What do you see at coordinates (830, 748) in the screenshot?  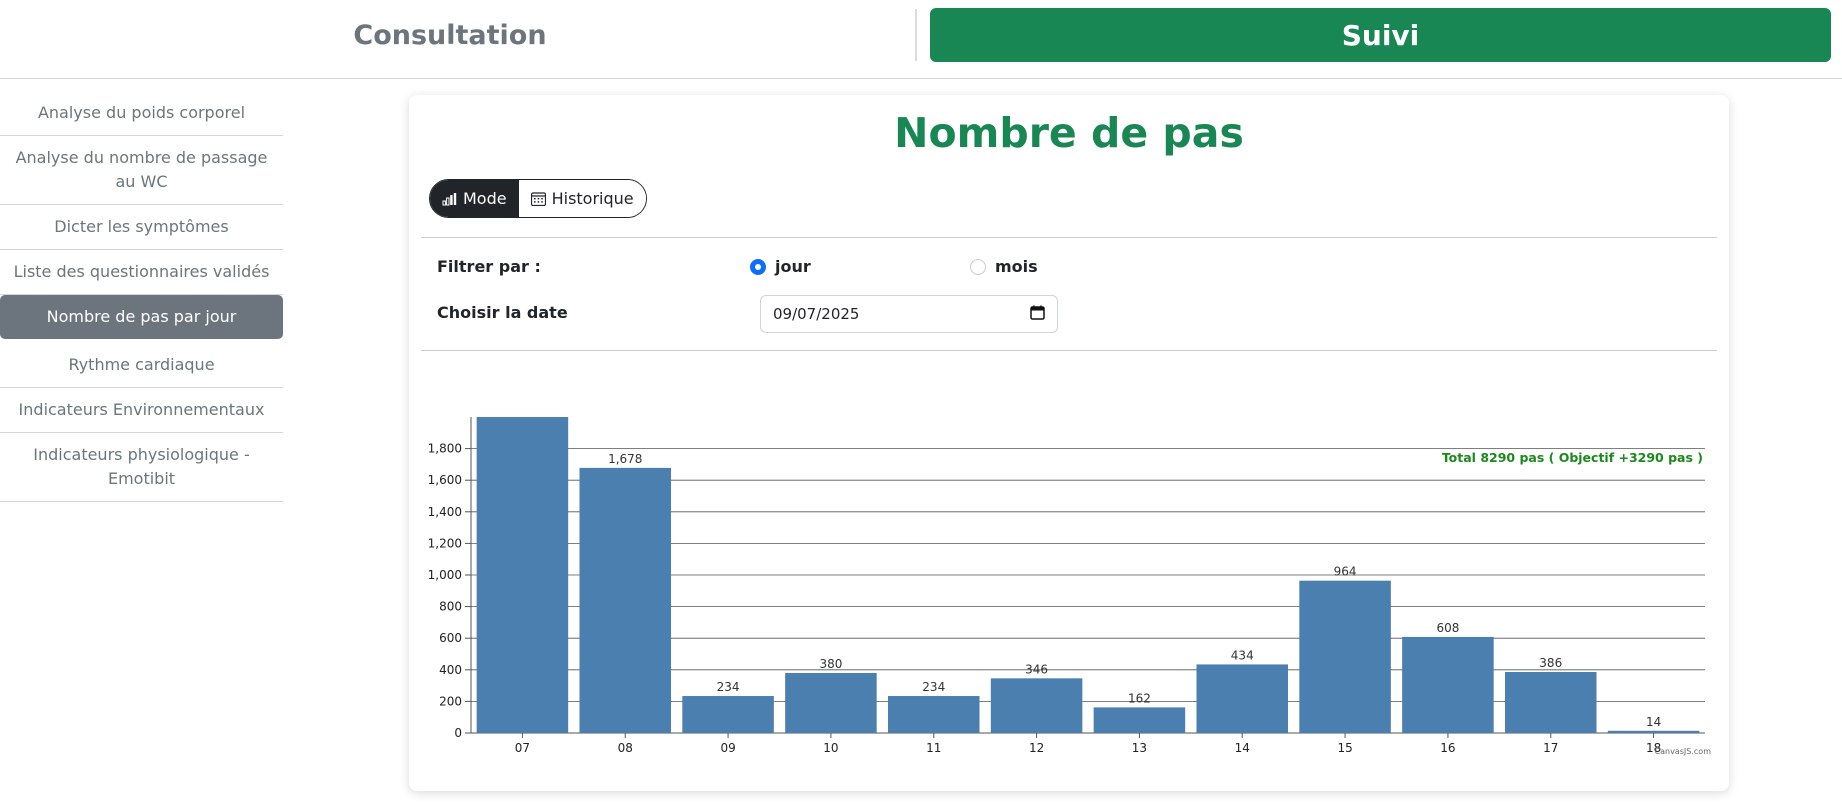 I see `x-tick-label: 10` at bounding box center [830, 748].